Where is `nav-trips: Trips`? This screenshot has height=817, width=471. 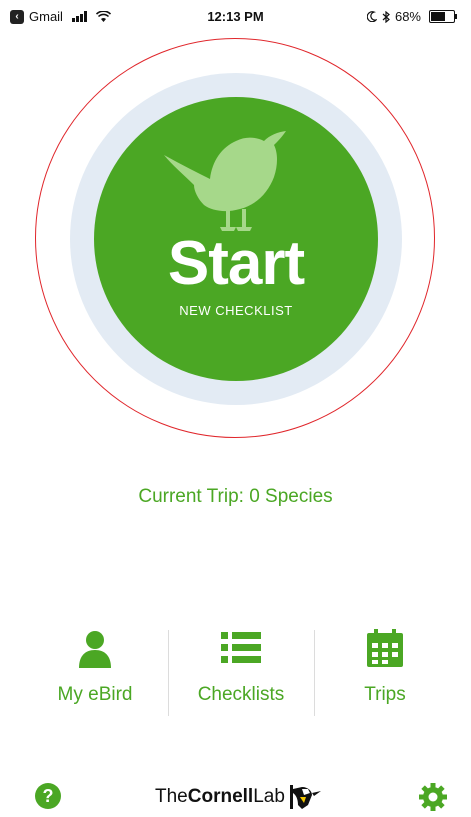 nav-trips: Trips is located at coordinates (385, 667).